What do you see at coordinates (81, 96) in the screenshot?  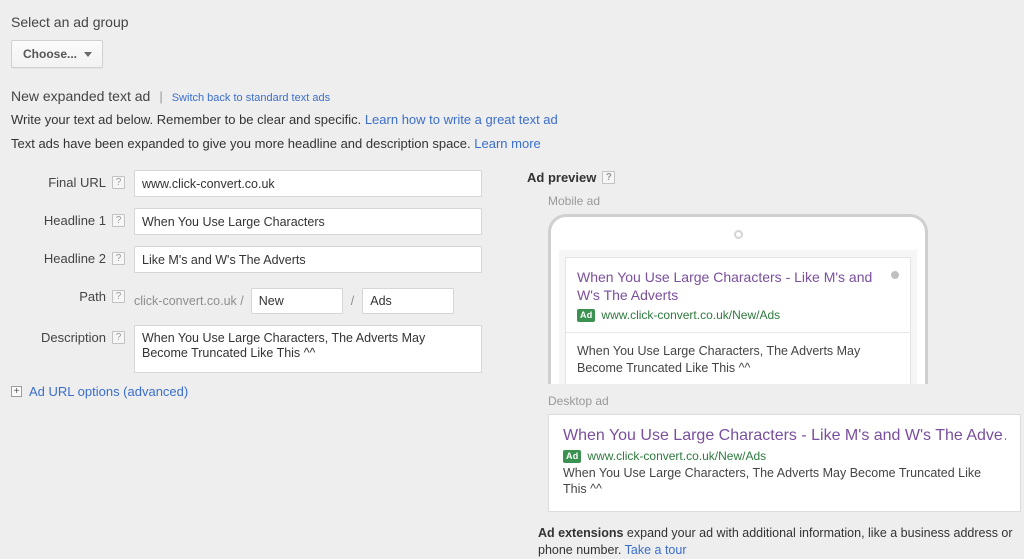 I see `new-expanded-text-ad-title: New expanded text ad` at bounding box center [81, 96].